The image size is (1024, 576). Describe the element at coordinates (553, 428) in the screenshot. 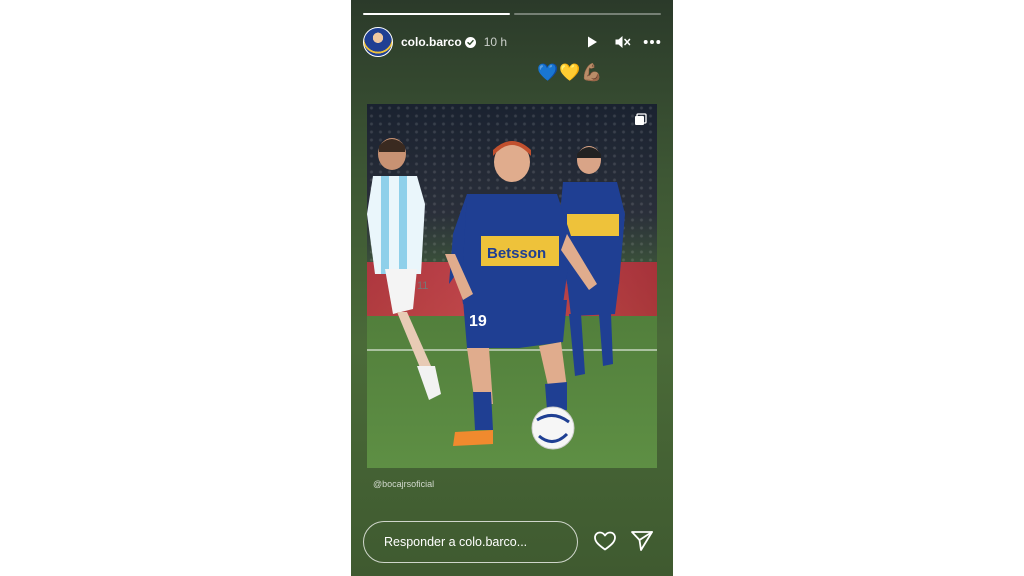

I see `football` at that location.